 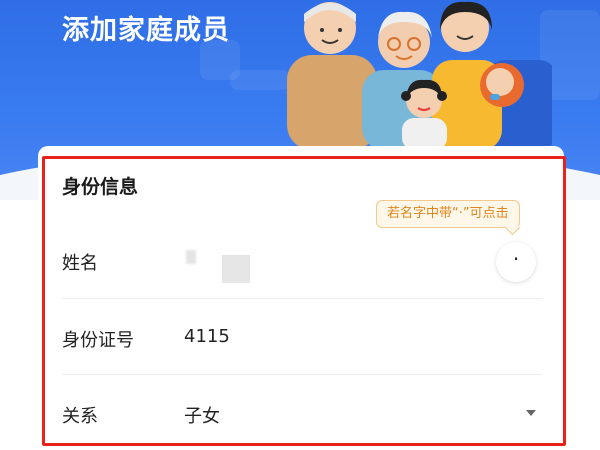 What do you see at coordinates (207, 336) in the screenshot?
I see `id-number-input: 4115` at bounding box center [207, 336].